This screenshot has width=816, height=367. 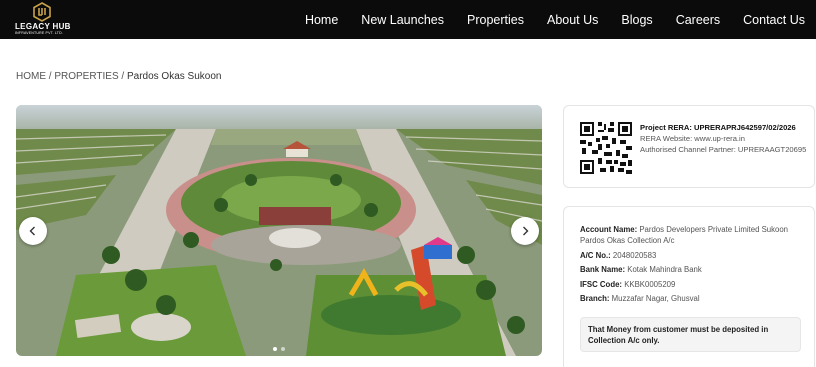 What do you see at coordinates (664, 269) in the screenshot?
I see `bank-name-value: Kotak Mahindra Bank` at bounding box center [664, 269].